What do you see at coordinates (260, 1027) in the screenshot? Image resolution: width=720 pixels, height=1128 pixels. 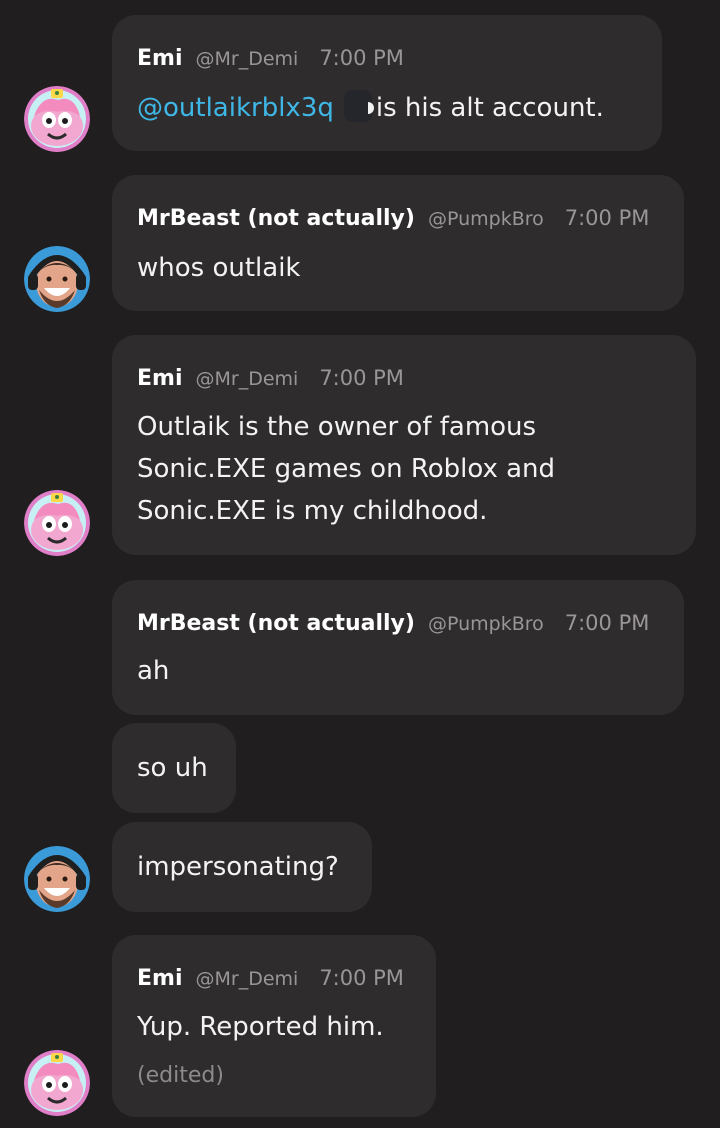 I see `message-text: Yup. Reported him.` at bounding box center [260, 1027].